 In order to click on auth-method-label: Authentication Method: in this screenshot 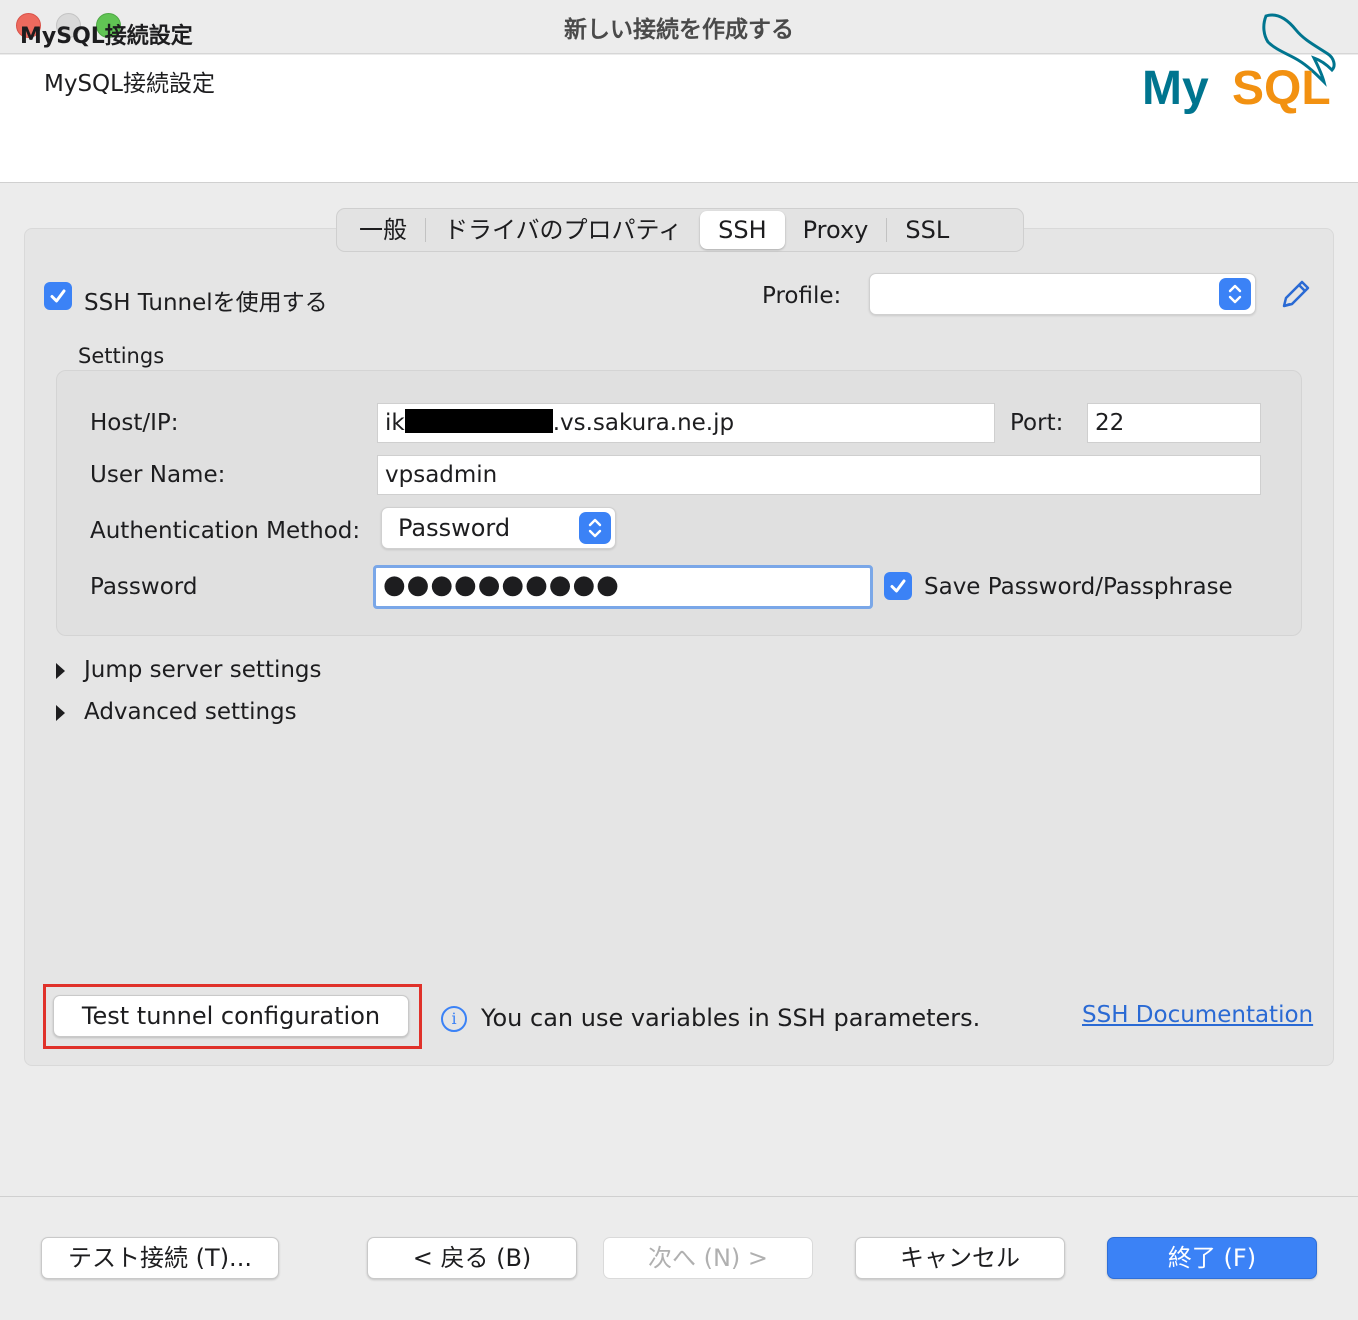, I will do `click(225, 531)`.